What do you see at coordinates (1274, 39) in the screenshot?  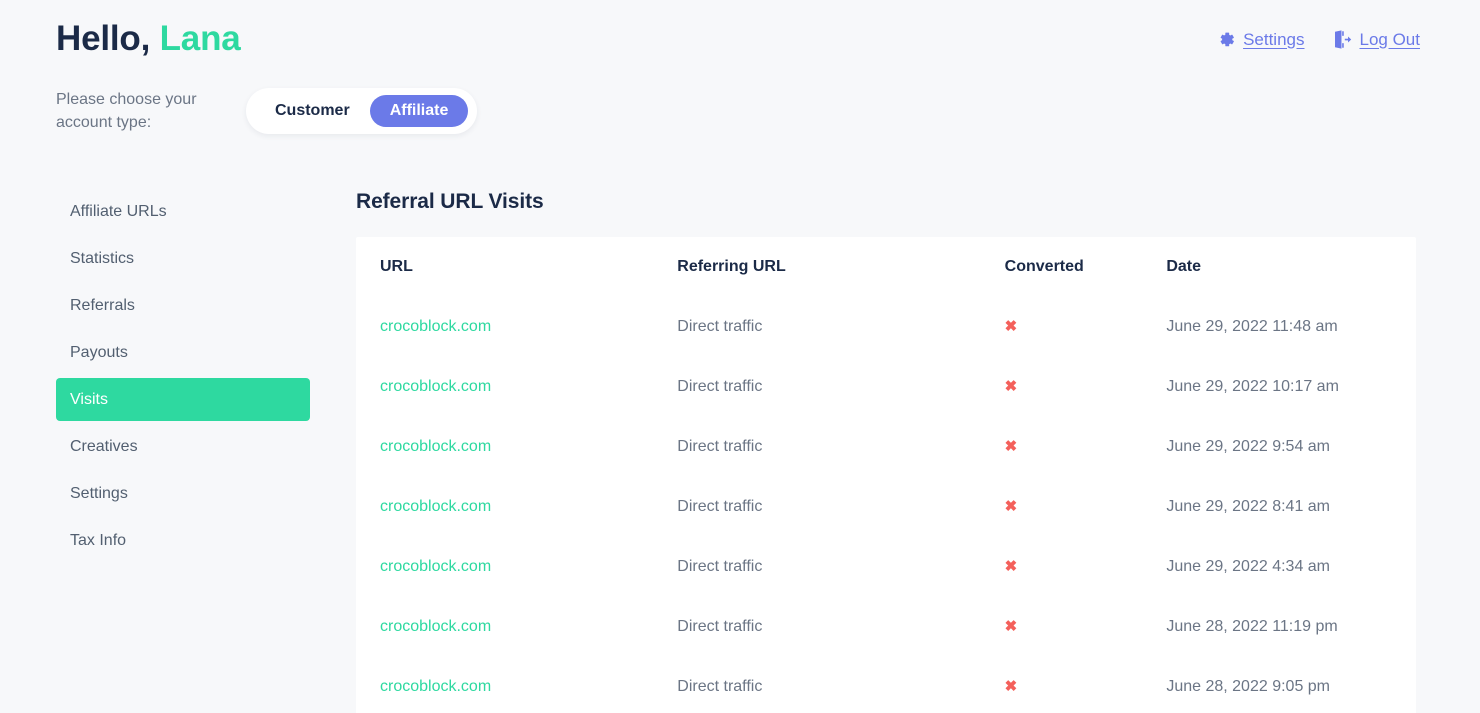 I see `settings-link-label: Settings` at bounding box center [1274, 39].